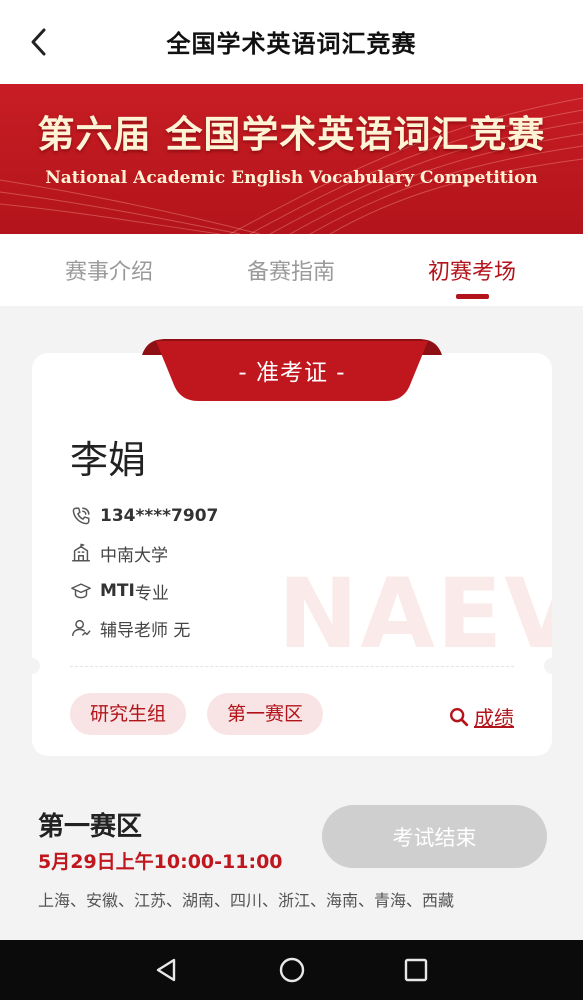  I want to click on tutor-row: 辅导老师 无, so click(130, 628).